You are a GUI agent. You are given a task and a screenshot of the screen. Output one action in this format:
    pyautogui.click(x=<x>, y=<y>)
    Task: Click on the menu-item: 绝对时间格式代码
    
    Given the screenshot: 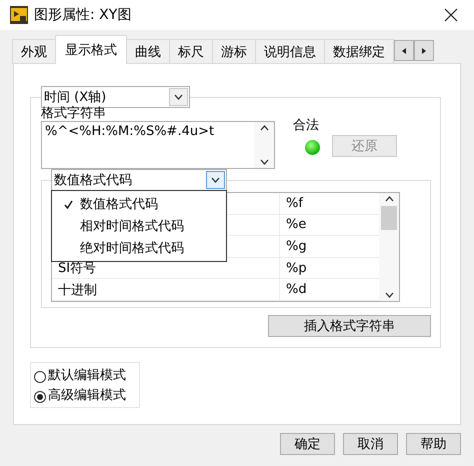 What is the action you would take?
    pyautogui.click(x=139, y=248)
    